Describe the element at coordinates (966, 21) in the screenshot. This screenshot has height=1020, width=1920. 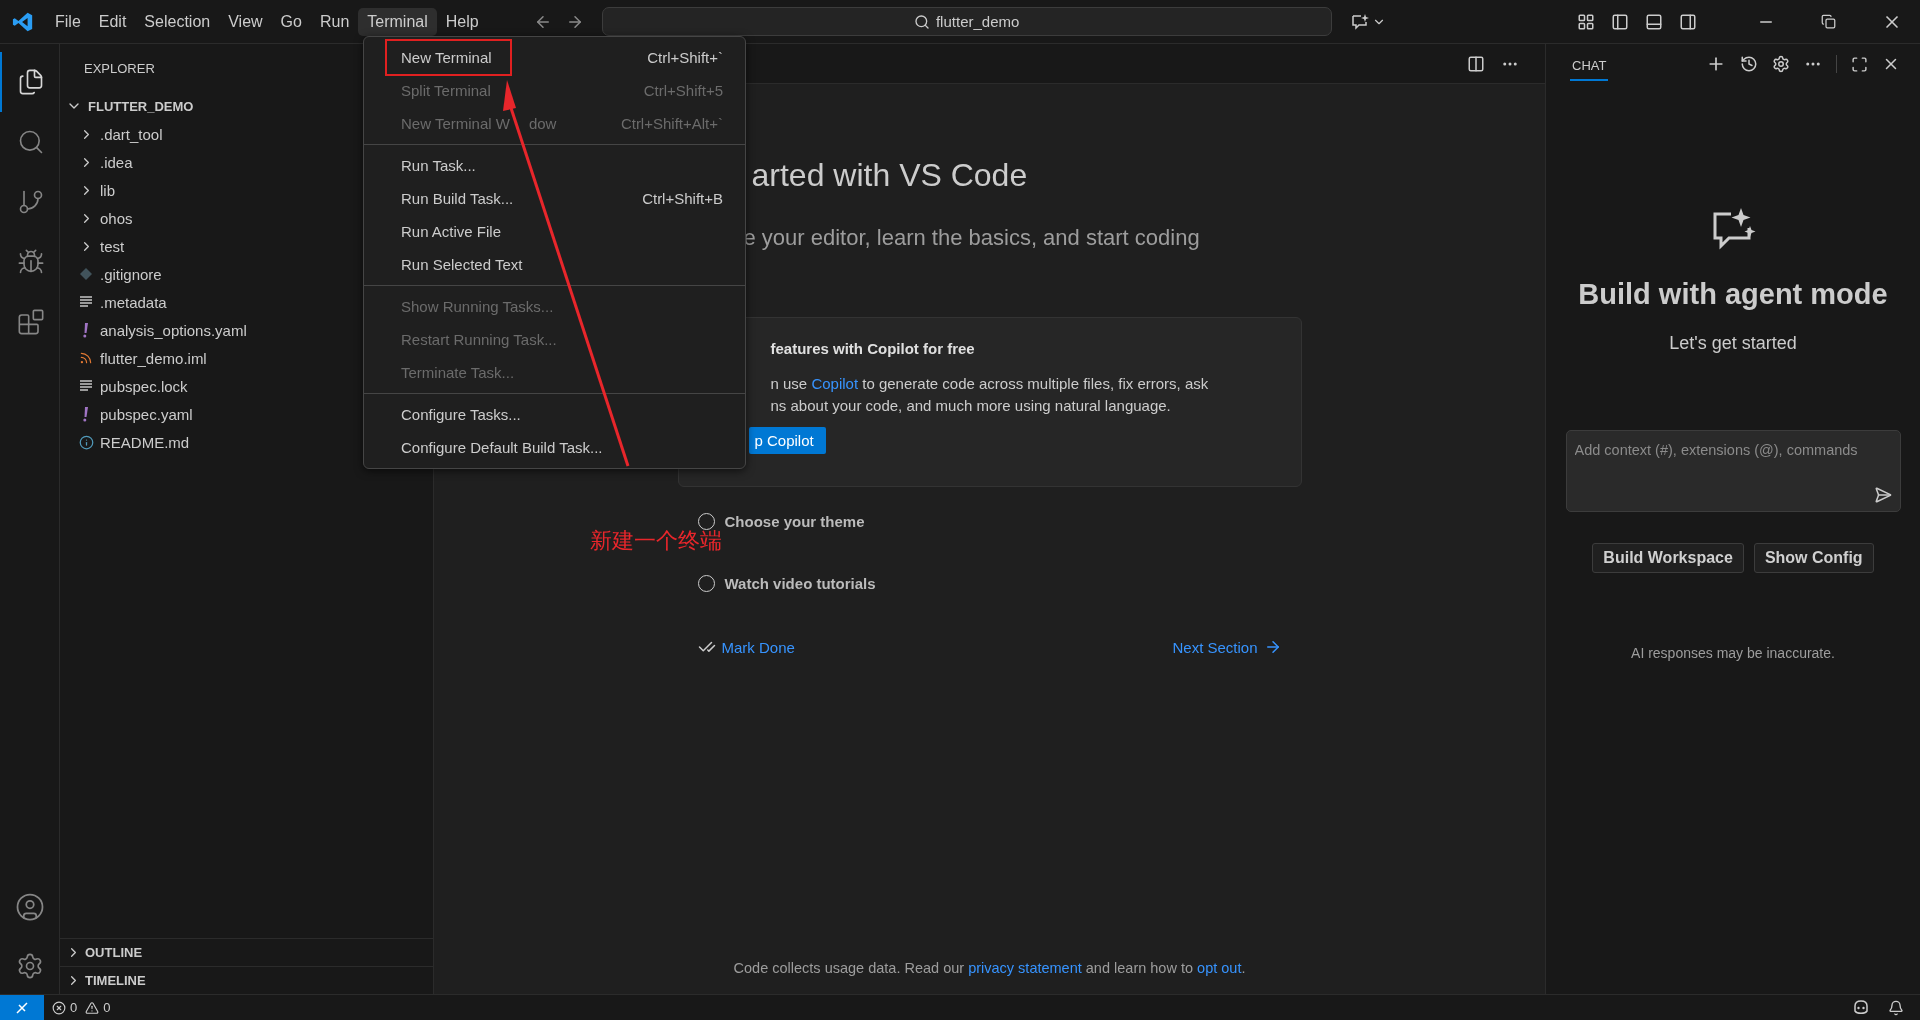
I see `command-center: flutter_demo` at that location.